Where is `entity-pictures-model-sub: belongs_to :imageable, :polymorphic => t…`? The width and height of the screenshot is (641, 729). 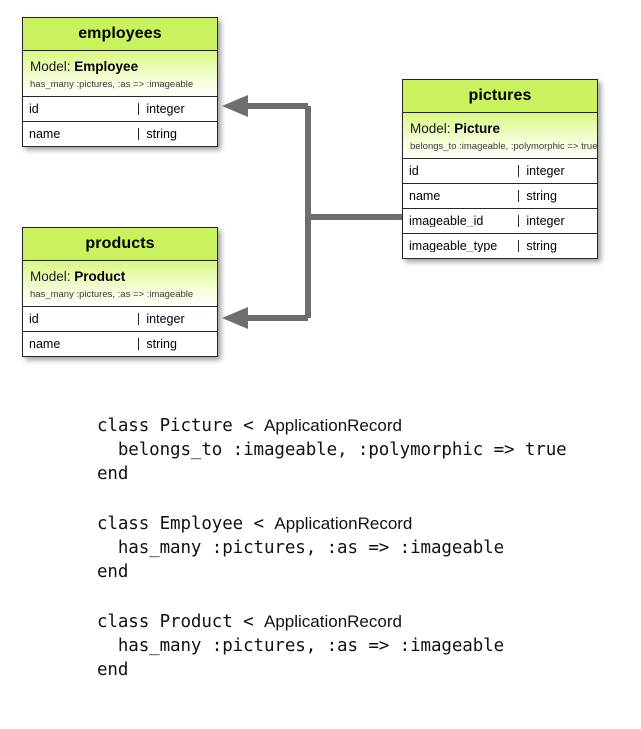
entity-pictures-model-sub: belongs_to :imageable, :polymorphic => t… is located at coordinates (504, 146).